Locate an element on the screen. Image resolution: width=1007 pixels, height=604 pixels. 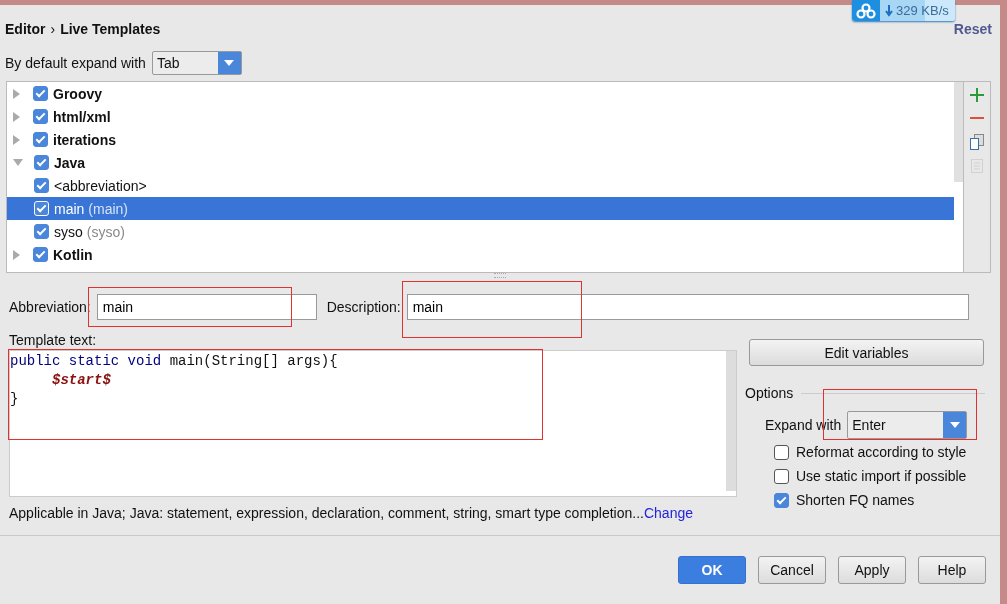
tree-row: Groovy is located at coordinates (480, 93).